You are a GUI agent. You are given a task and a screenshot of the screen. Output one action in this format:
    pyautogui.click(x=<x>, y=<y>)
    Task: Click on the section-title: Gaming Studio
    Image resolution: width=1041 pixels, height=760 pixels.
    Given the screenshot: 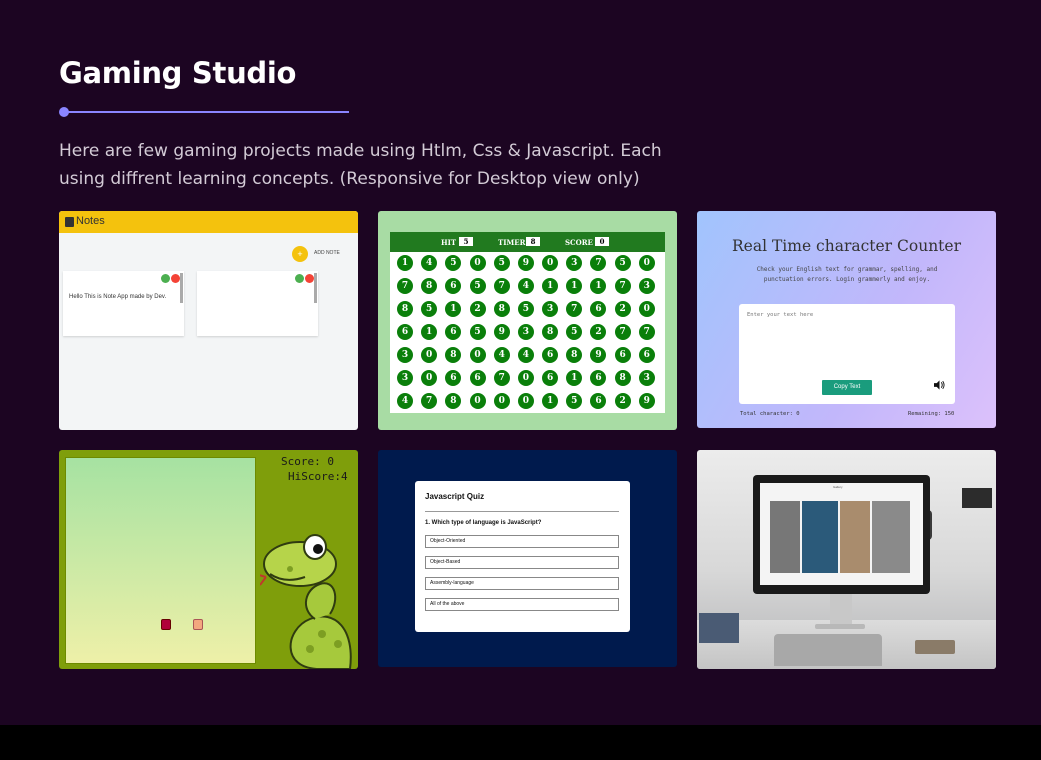 What is the action you would take?
    pyautogui.click(x=178, y=73)
    